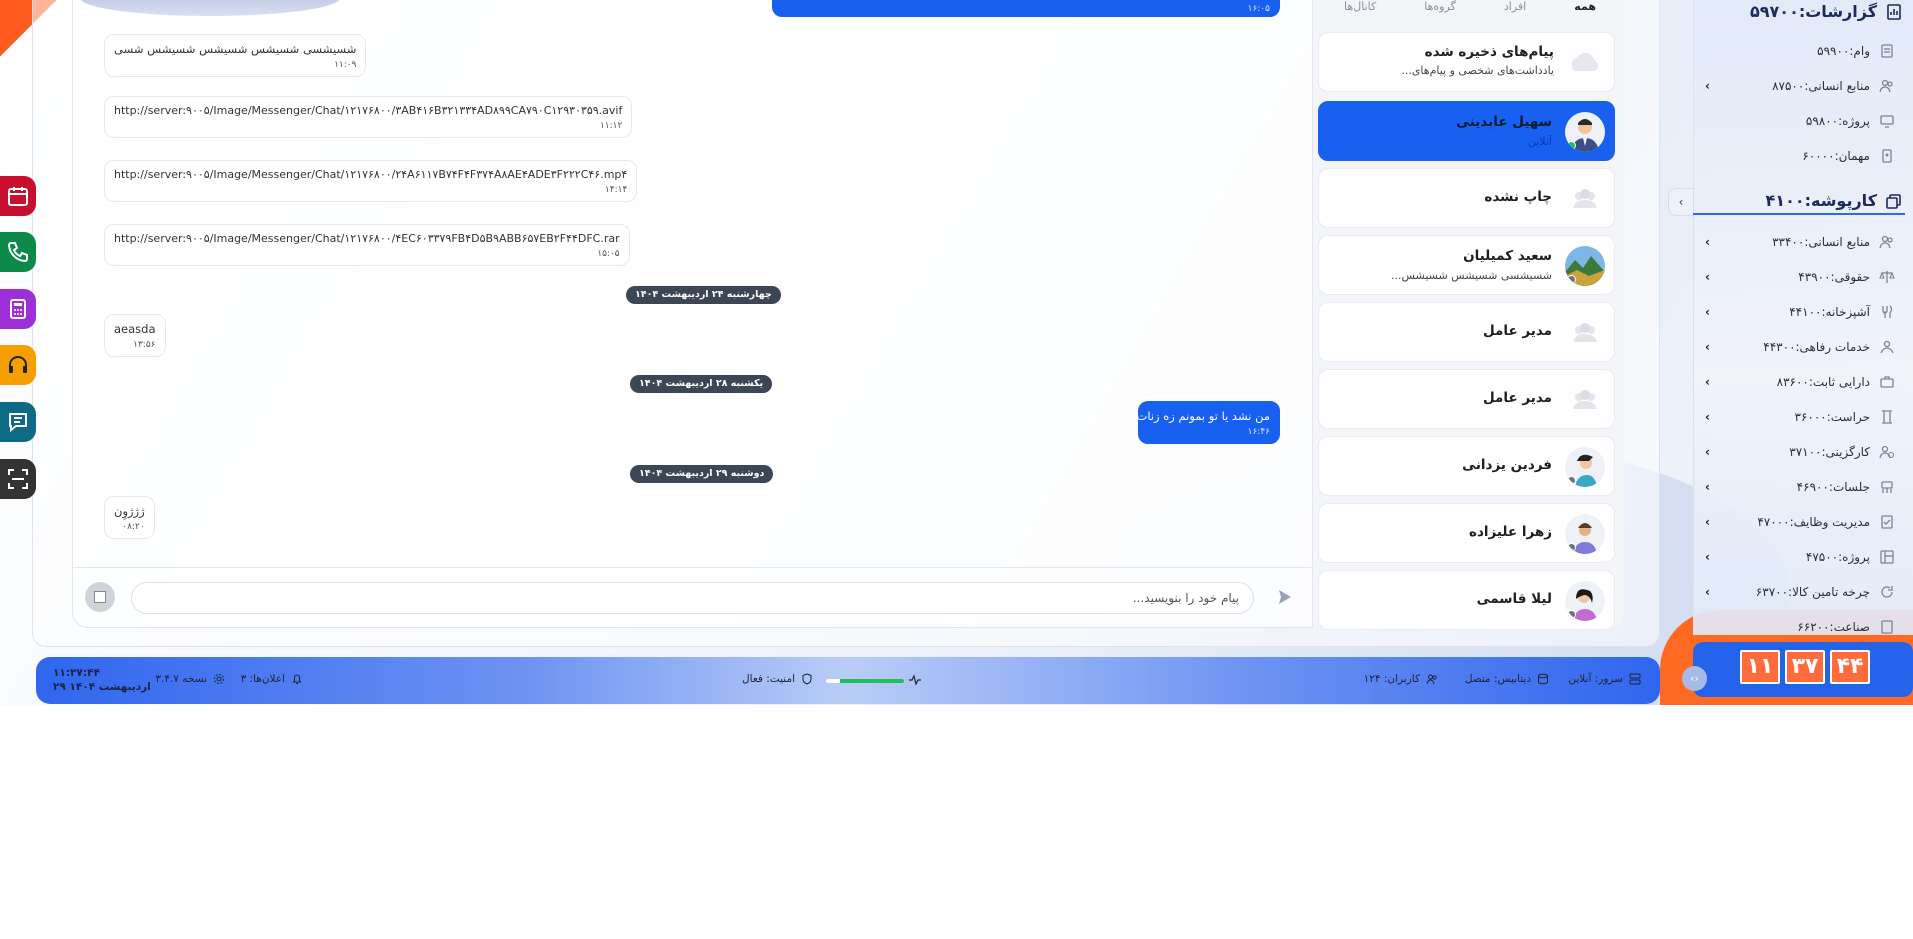  I want to click on sidebar-collapse-button: ‹, so click(1681, 202).